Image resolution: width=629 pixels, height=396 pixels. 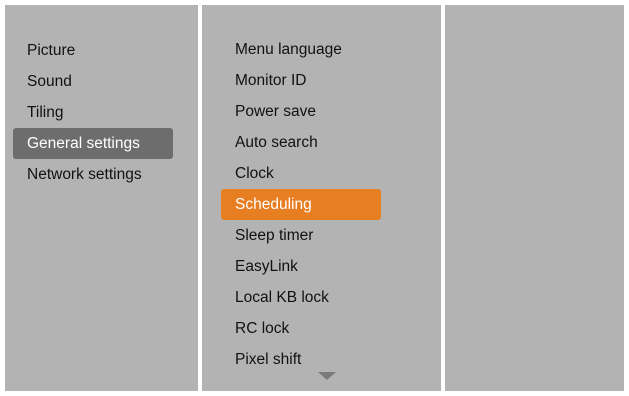 I want to click on submenu-item-easylink: EasyLink, so click(x=301, y=266).